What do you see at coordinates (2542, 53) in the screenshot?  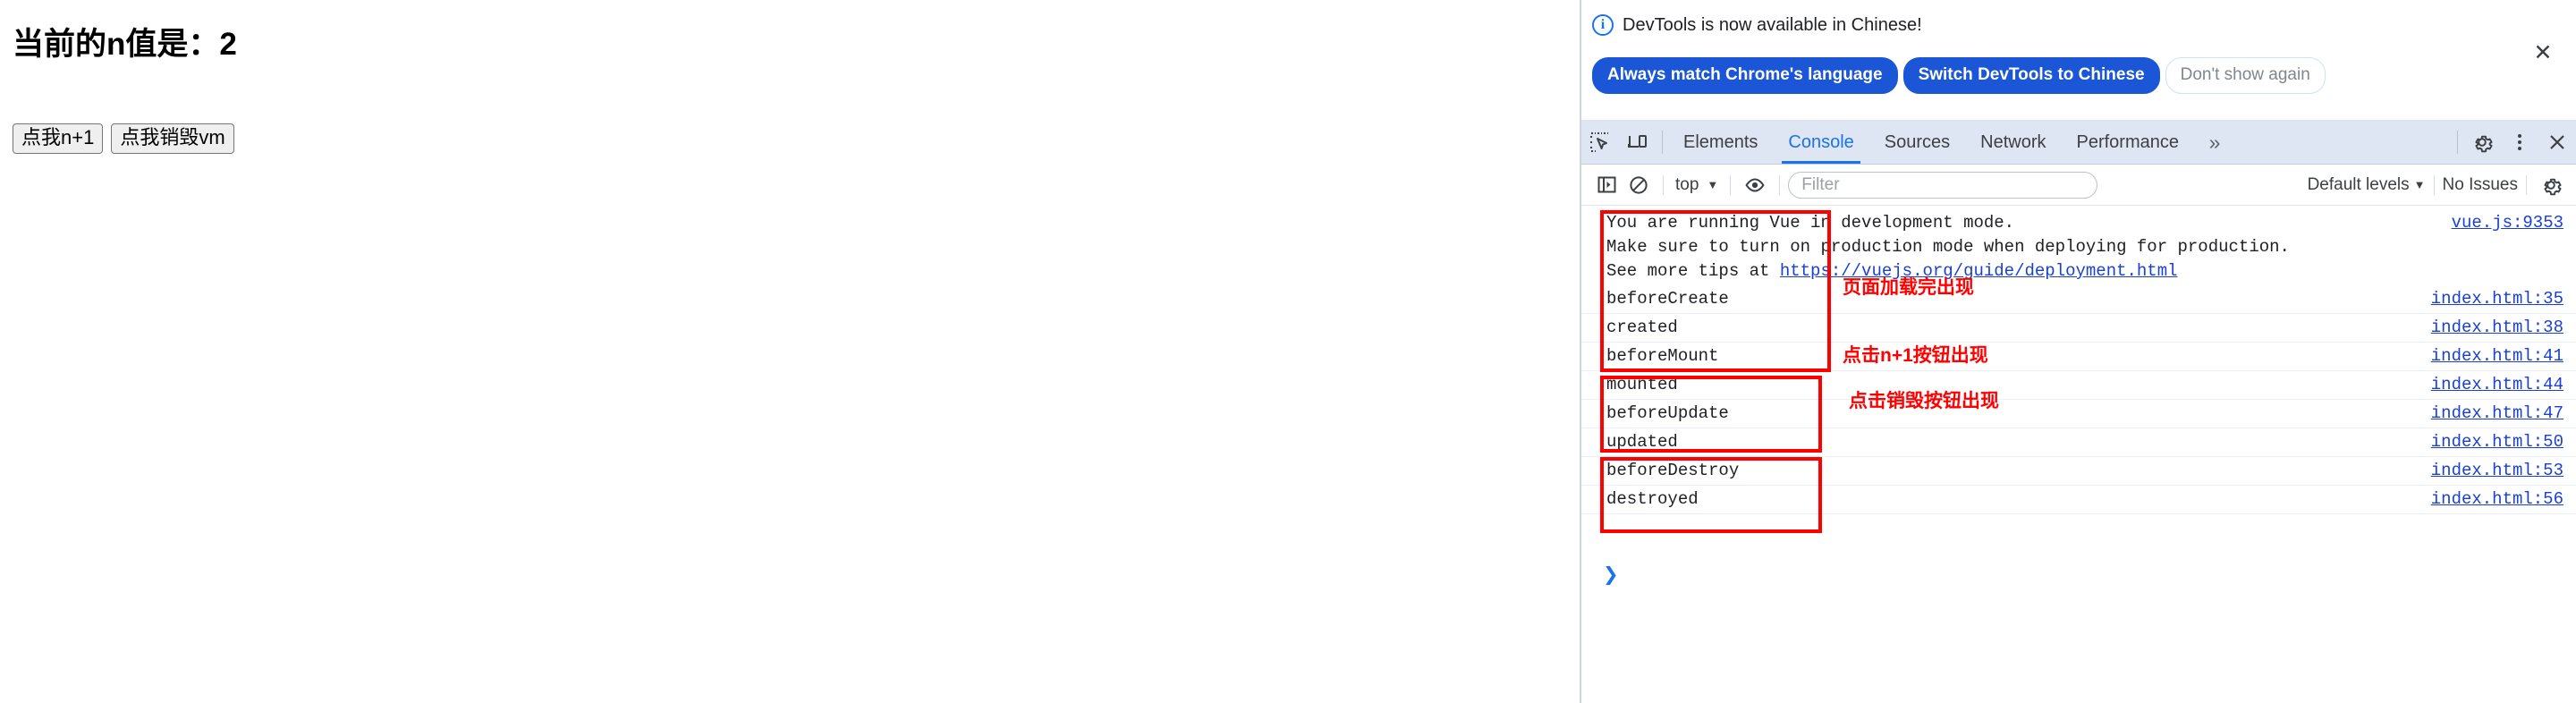 I see `close-icon: ✕` at bounding box center [2542, 53].